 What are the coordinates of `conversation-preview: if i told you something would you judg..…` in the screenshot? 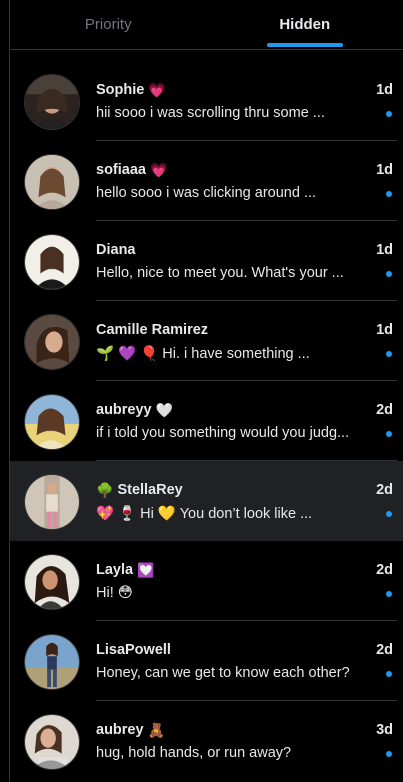 It's located at (223, 433).